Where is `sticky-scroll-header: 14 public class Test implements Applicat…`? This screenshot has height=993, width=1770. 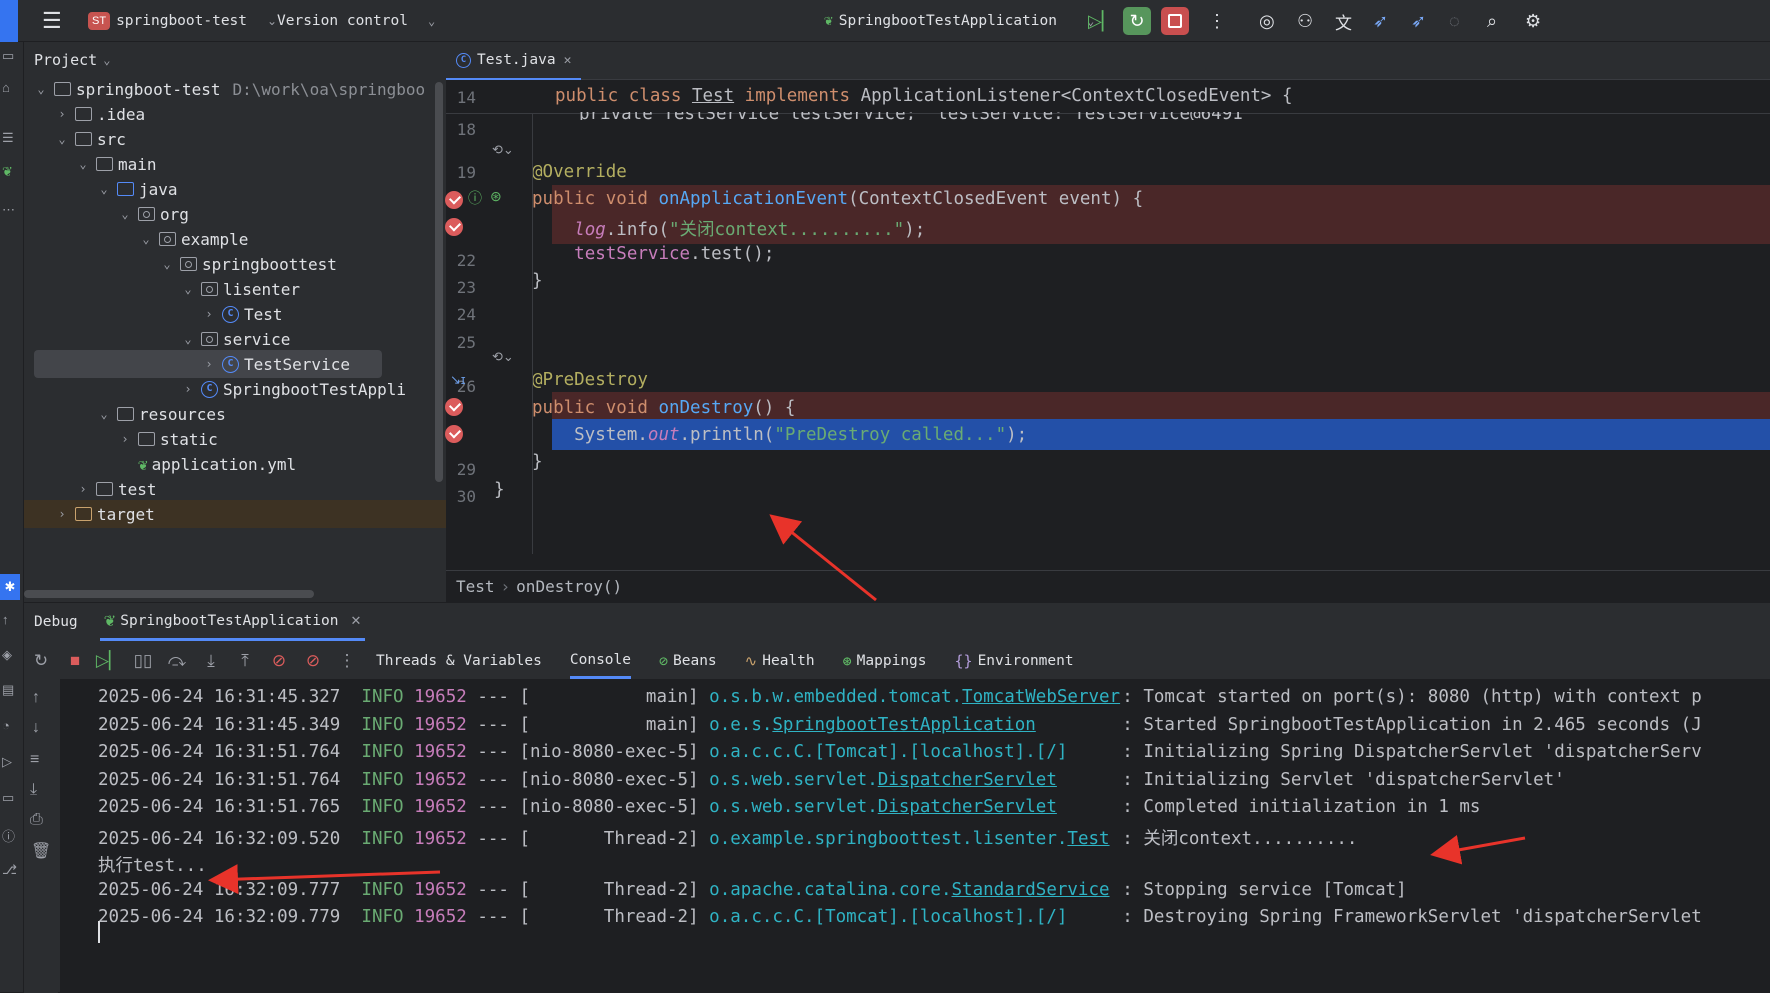 sticky-scroll-header: 14 public class Test implements Applicat… is located at coordinates (1108, 97).